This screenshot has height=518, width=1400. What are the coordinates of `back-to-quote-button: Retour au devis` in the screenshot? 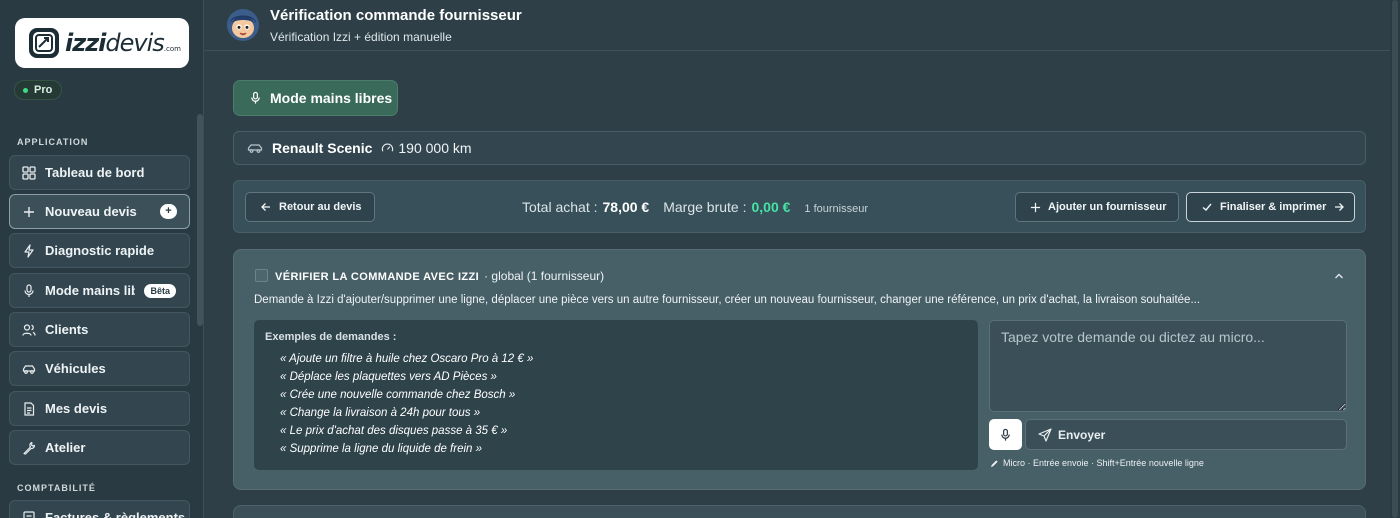 It's located at (310, 207).